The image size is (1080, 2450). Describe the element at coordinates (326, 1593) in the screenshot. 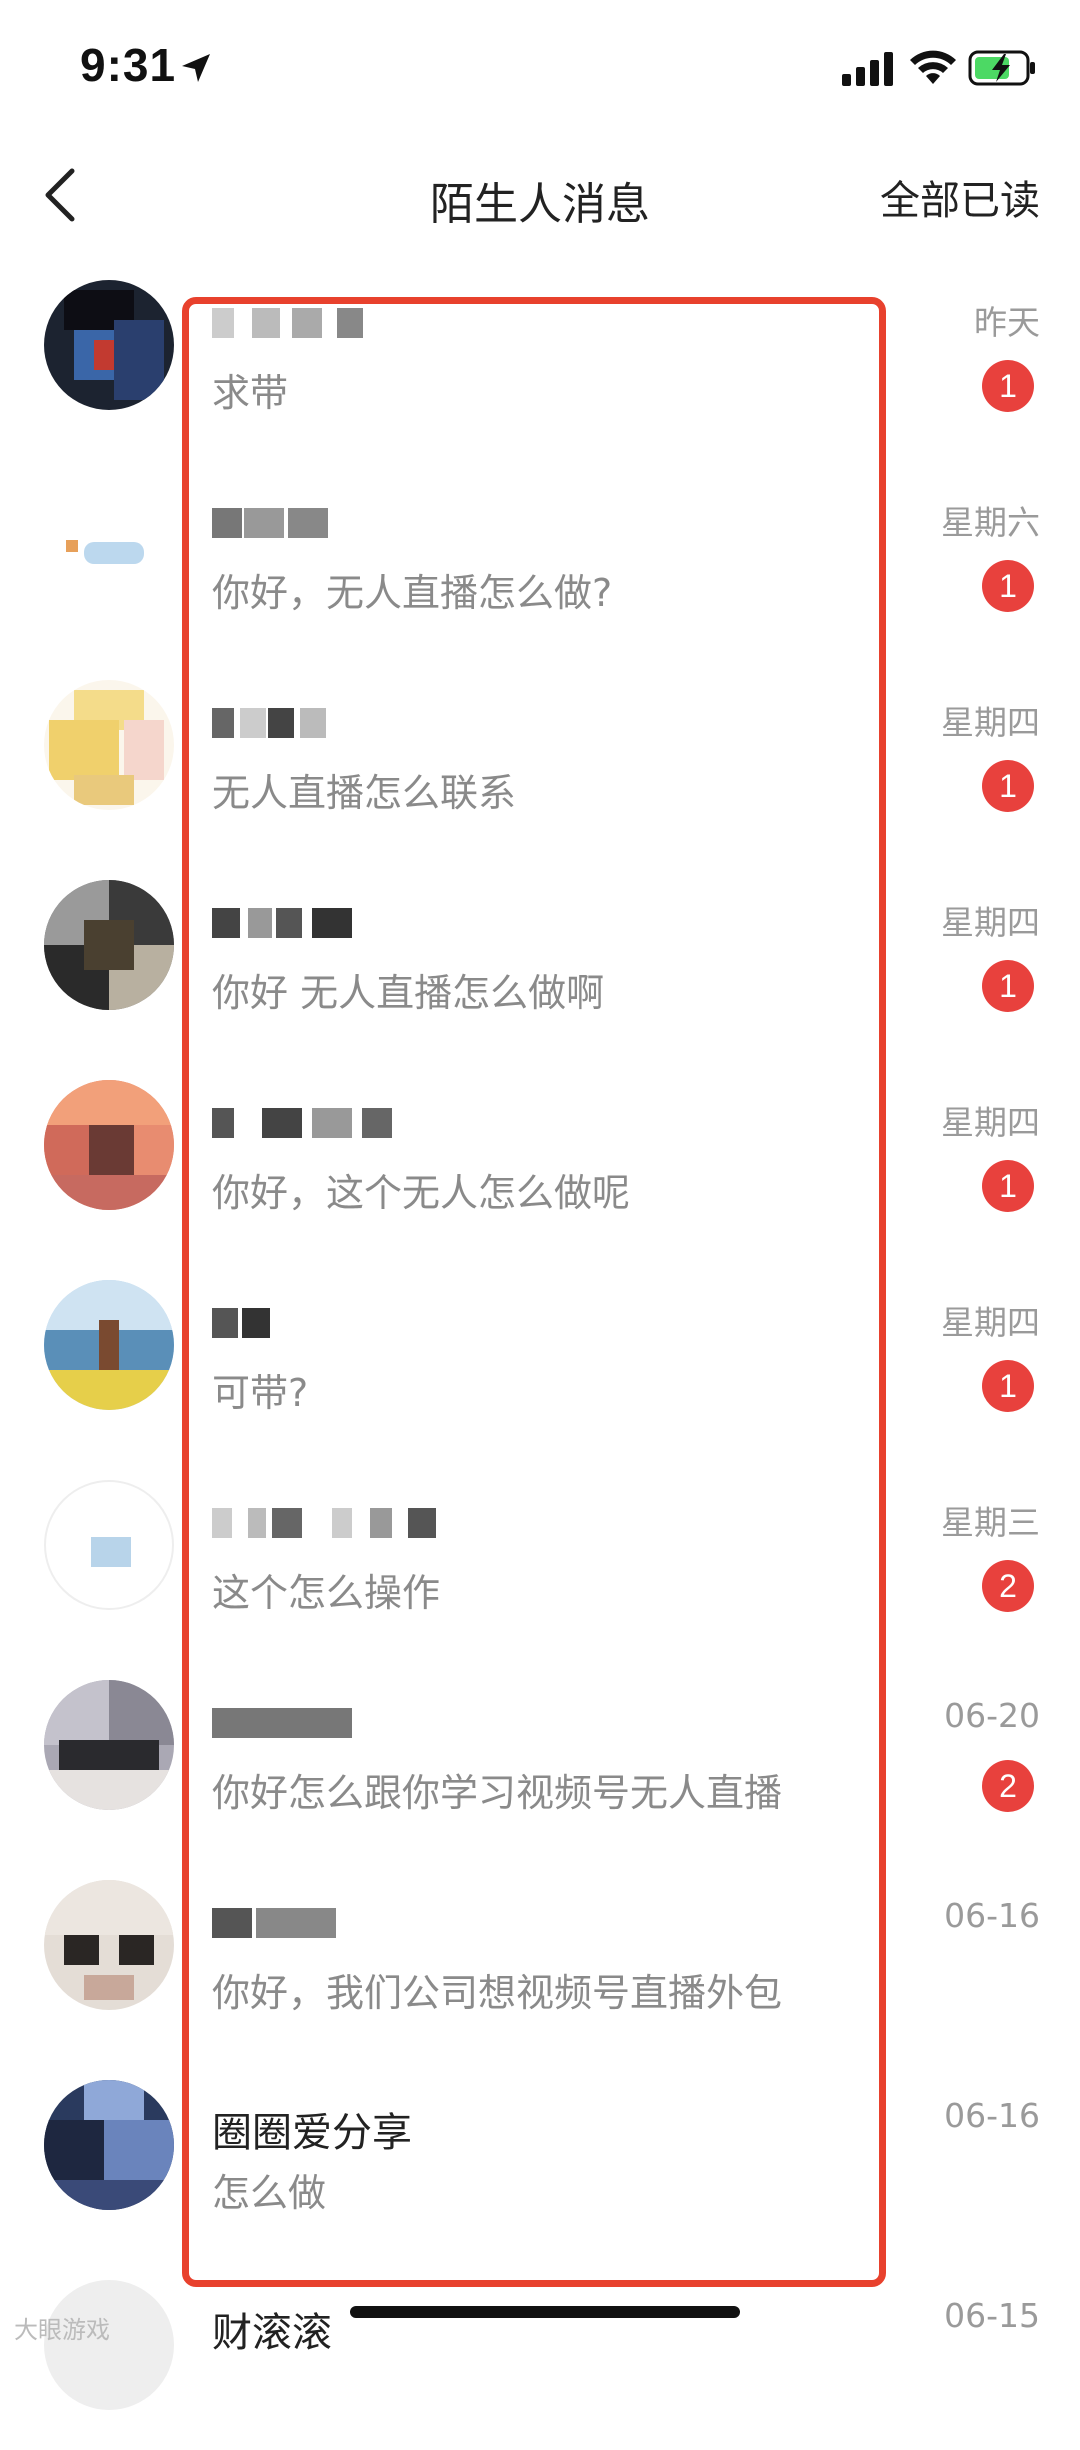

I see `message-preview: 这个怎么操作` at that location.